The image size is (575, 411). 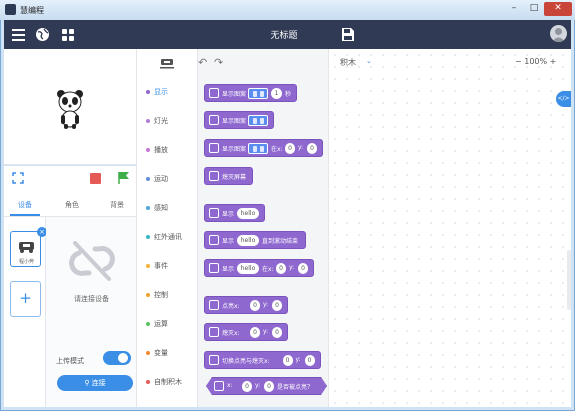 What do you see at coordinates (239, 120) in the screenshot?
I see `code-block: 显示图案` at bounding box center [239, 120].